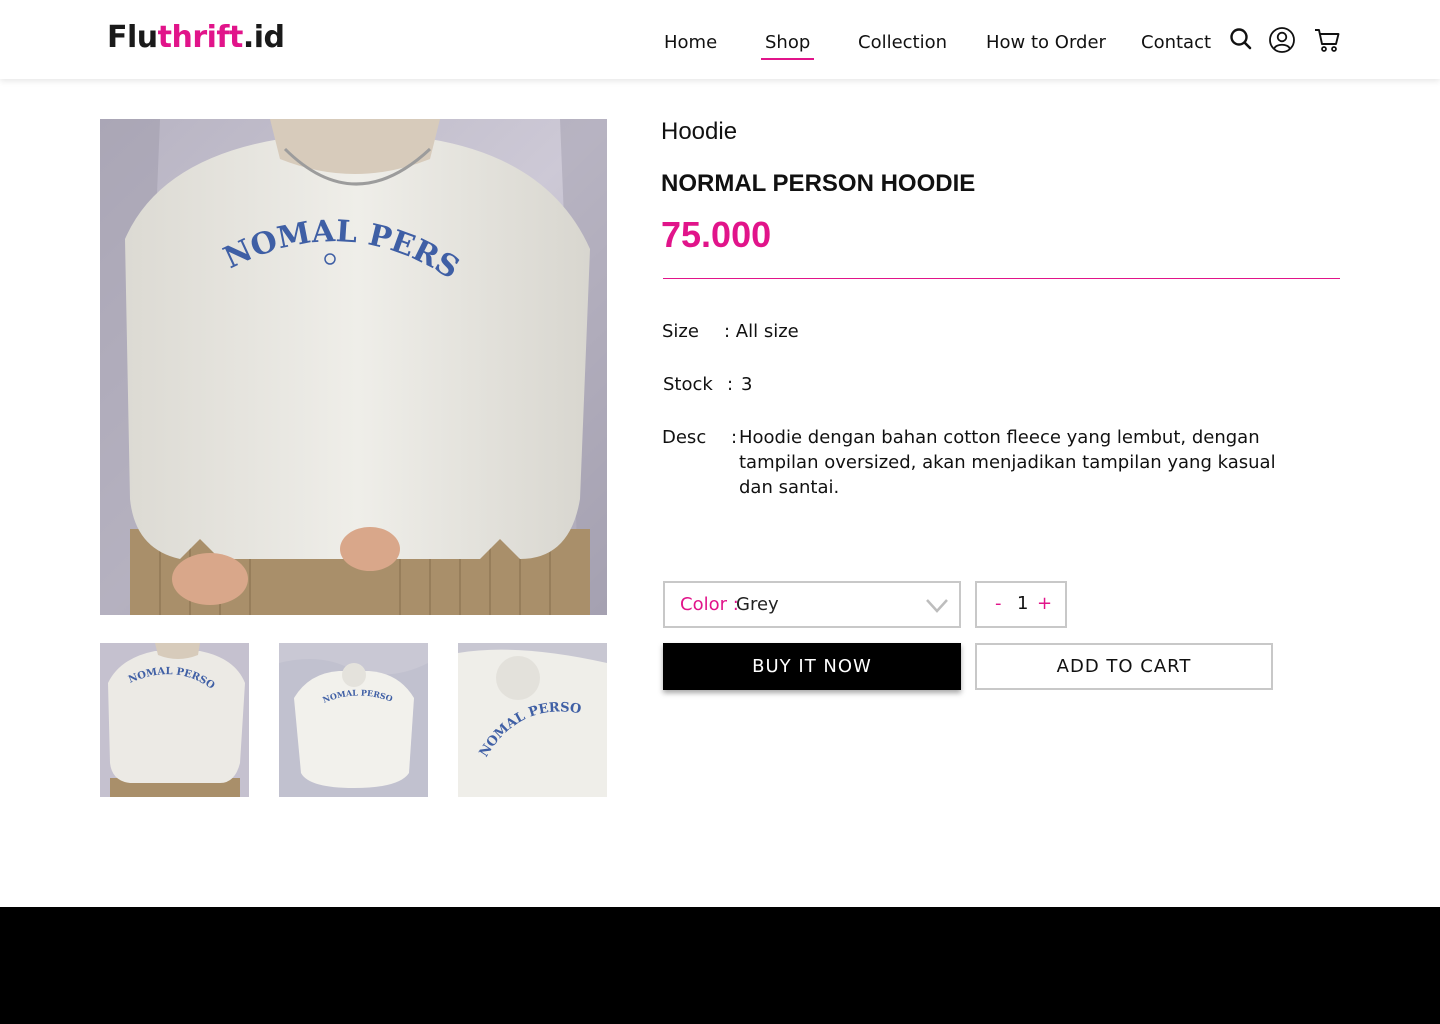 The height and width of the screenshot is (1024, 1440). I want to click on qty-increase-button: +, so click(1044, 603).